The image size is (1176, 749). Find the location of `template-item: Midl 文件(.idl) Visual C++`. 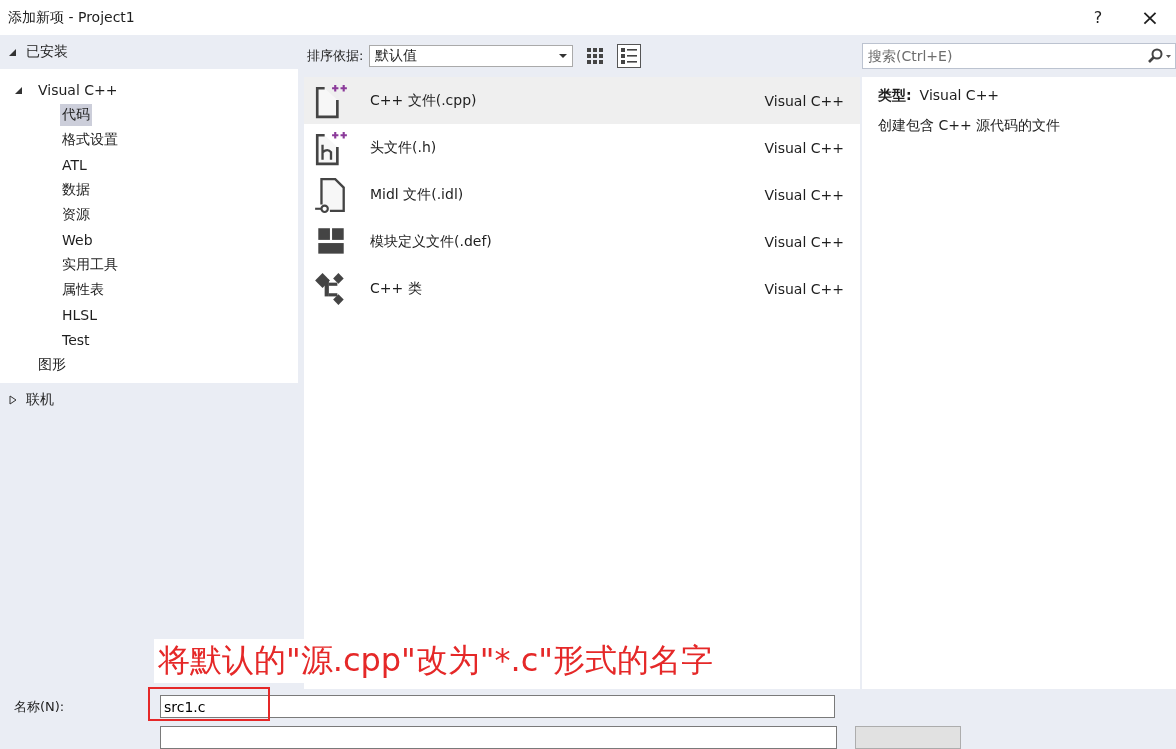

template-item: Midl 文件(.idl) Visual C++ is located at coordinates (582, 195).